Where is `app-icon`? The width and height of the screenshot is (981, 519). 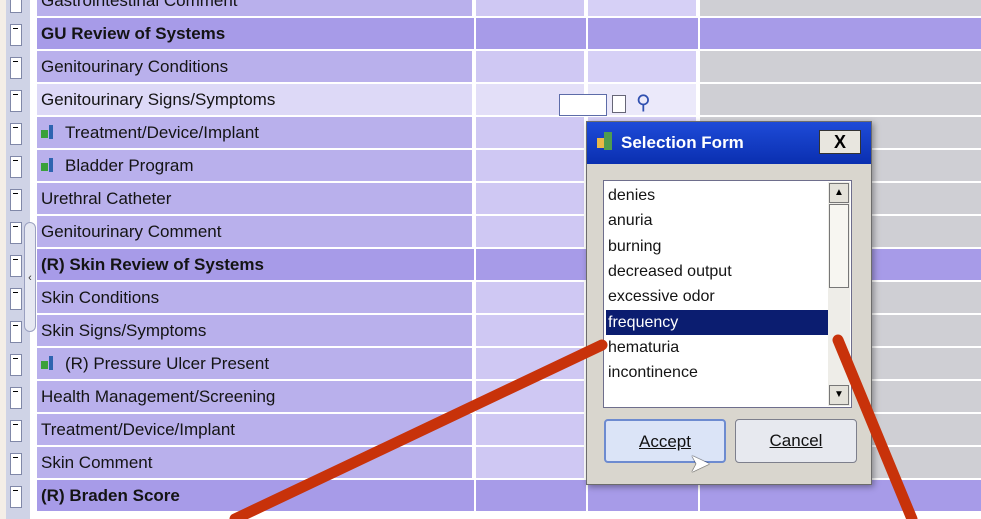
app-icon is located at coordinates (605, 142).